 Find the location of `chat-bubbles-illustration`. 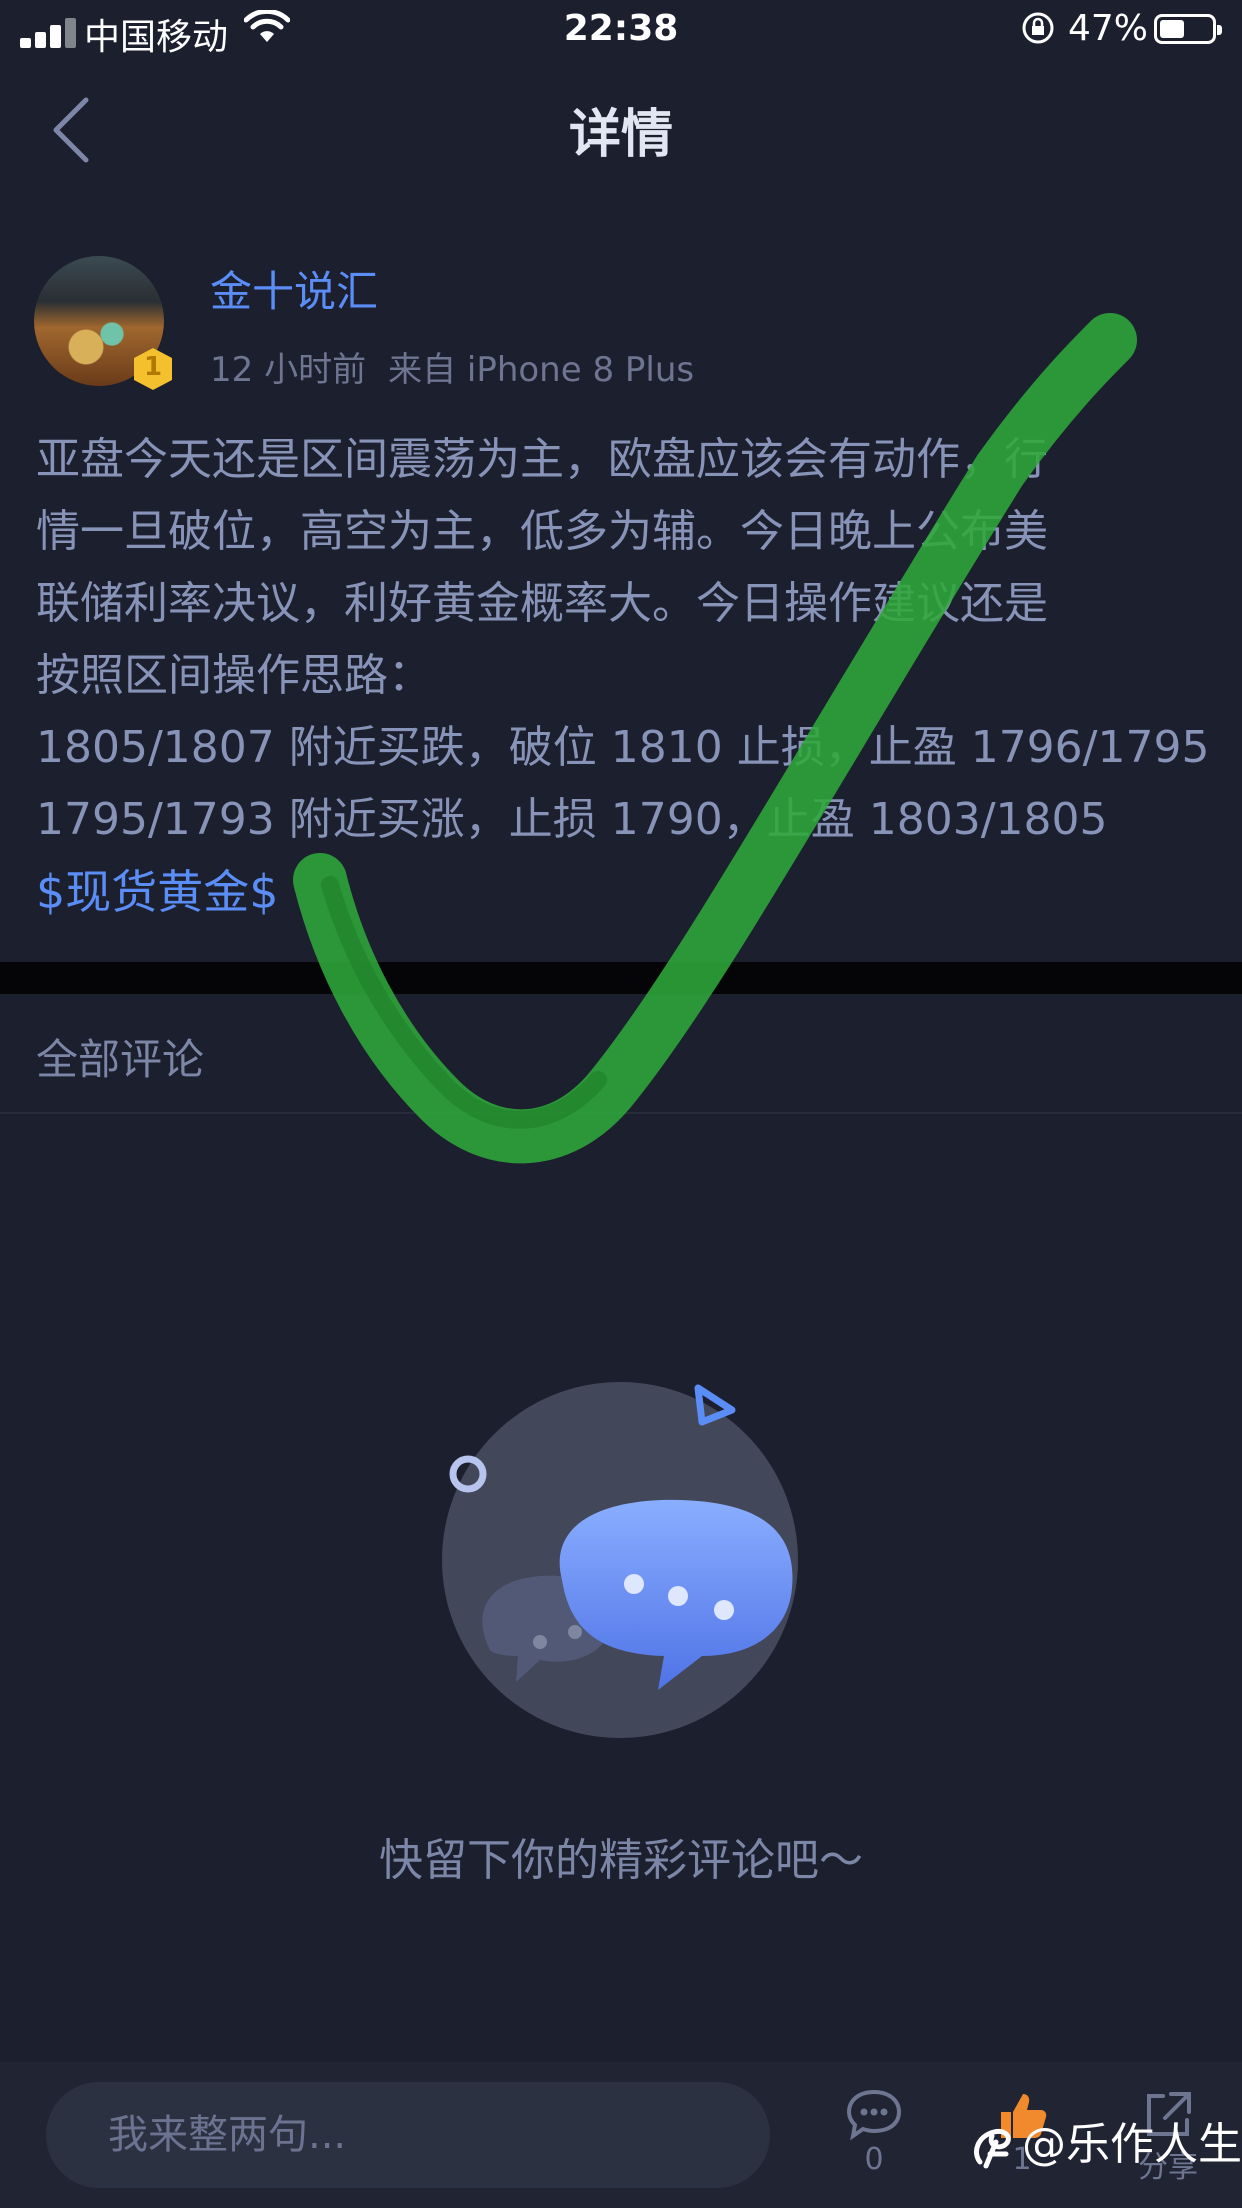

chat-bubbles-illustration is located at coordinates (620, 1560).